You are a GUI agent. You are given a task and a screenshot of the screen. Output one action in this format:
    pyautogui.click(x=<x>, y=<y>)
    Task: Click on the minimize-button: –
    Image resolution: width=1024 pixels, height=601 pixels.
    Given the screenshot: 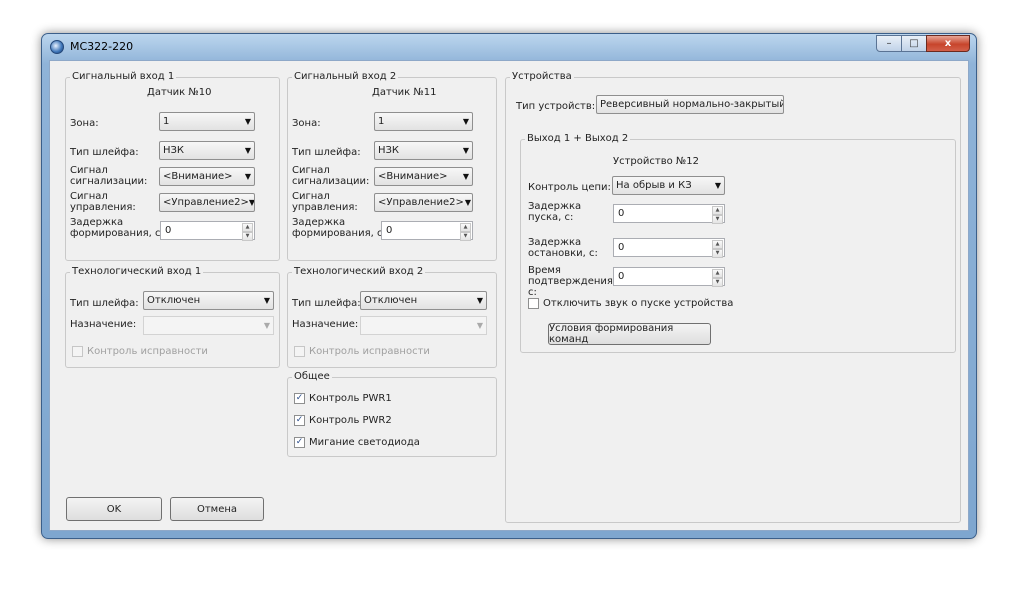 What is the action you would take?
    pyautogui.click(x=889, y=43)
    